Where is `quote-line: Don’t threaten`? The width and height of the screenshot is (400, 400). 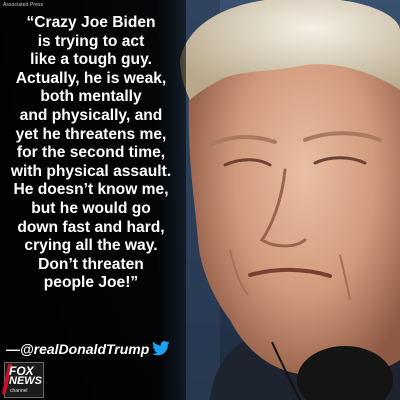 quote-line: Don’t threaten is located at coordinates (91, 264).